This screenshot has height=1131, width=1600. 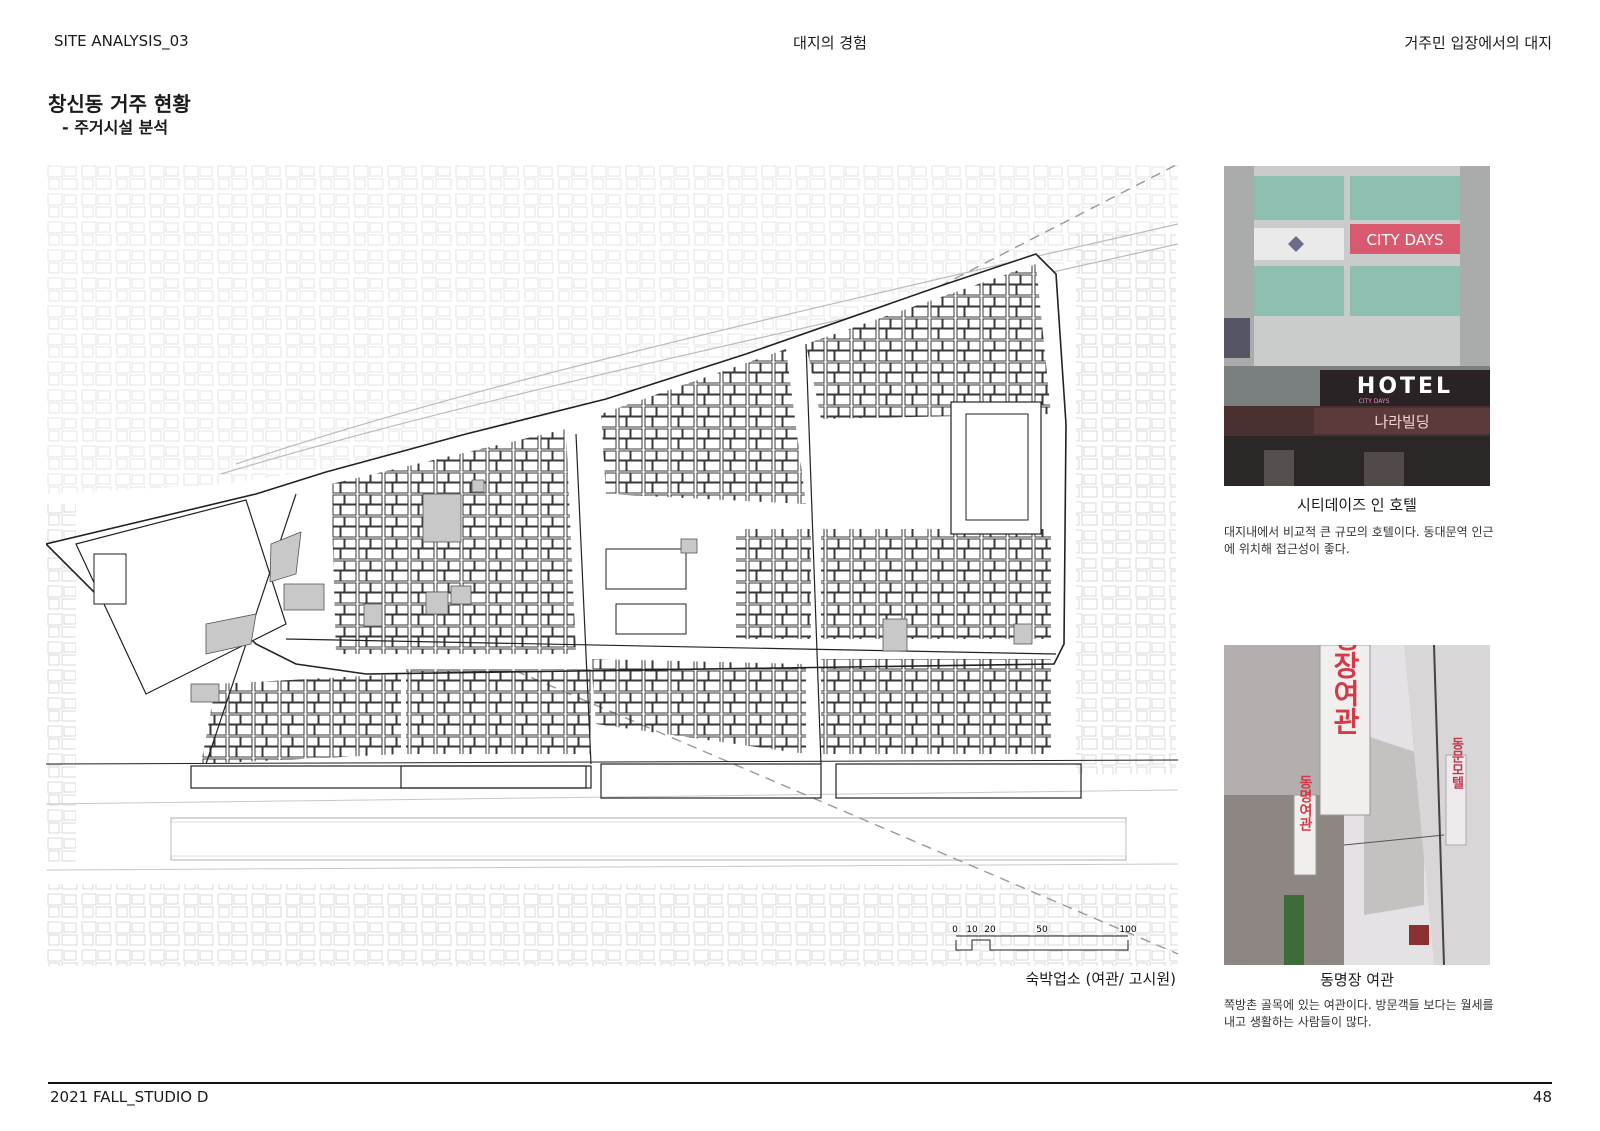 What do you see at coordinates (1345, 690) in the screenshot?
I see `sign-big: 동명장여관` at bounding box center [1345, 690].